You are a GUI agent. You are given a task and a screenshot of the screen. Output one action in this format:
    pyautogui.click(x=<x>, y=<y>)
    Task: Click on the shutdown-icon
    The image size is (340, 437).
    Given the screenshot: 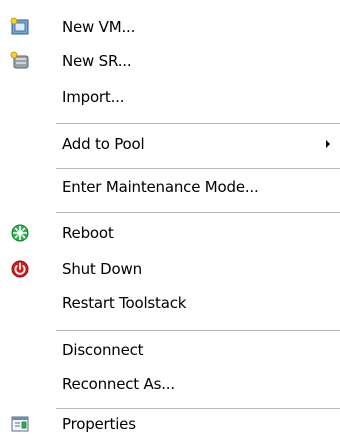 What is the action you would take?
    pyautogui.click(x=20, y=269)
    